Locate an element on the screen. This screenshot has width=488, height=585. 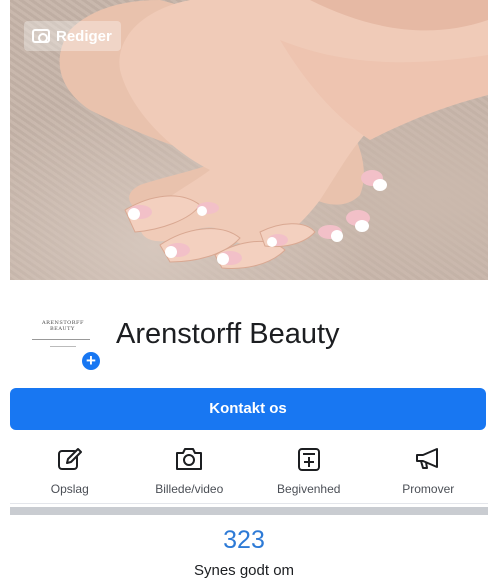
promote-label: Promover is located at coordinates (428, 489).